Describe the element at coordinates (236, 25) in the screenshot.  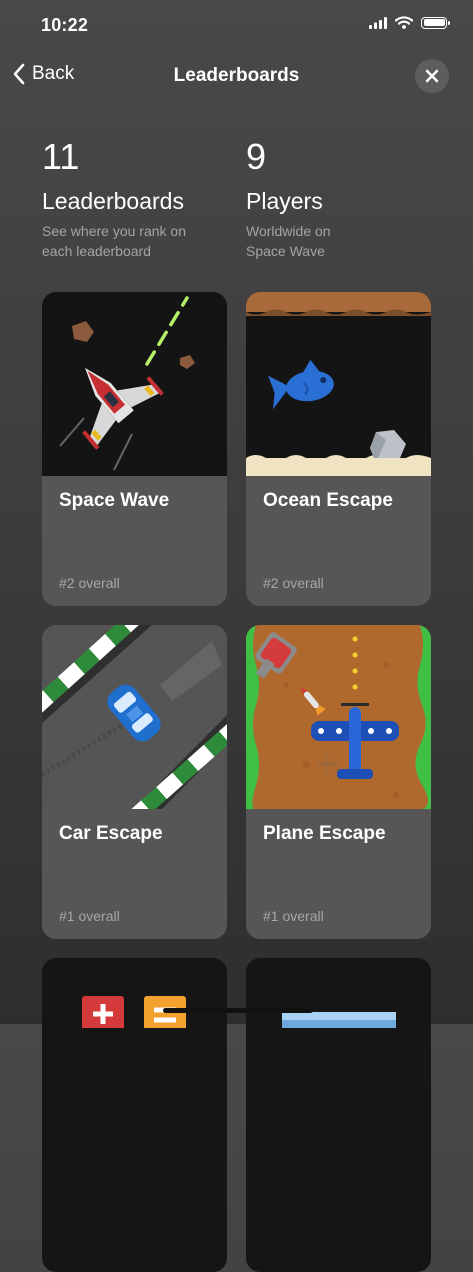
I see `status-bar: 10:22` at that location.